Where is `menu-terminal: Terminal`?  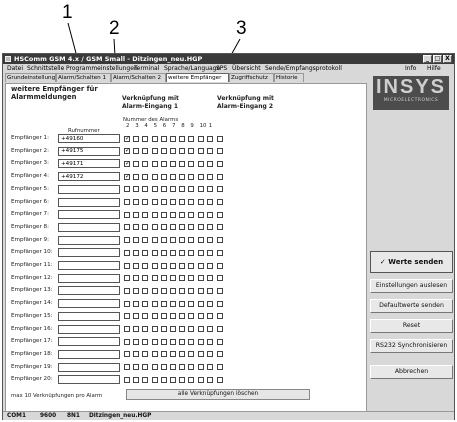
menu-terminal: Terminal is located at coordinates (146, 68).